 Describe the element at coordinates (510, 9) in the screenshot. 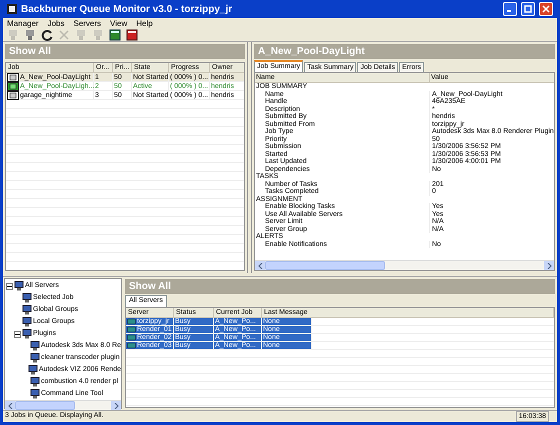

I see `minimize-button` at that location.